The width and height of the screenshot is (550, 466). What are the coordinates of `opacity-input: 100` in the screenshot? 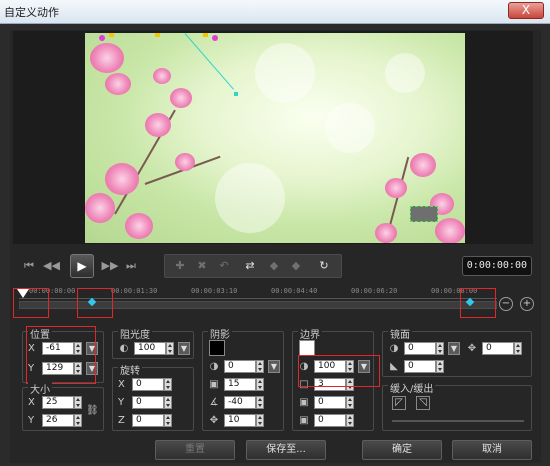 It's located at (150, 348).